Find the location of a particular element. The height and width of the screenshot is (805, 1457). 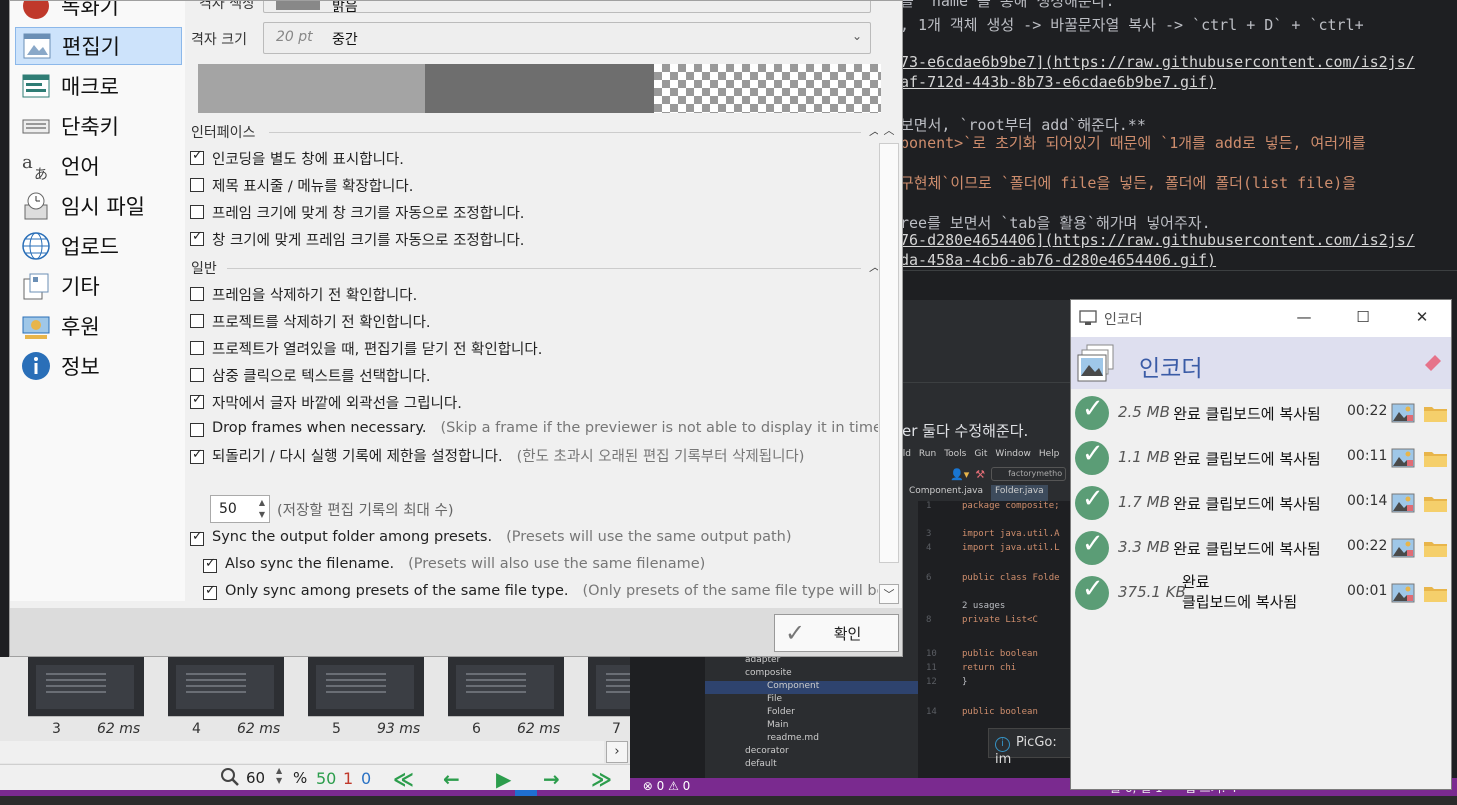

ok-button: ✓ 확인 is located at coordinates (836, 633).